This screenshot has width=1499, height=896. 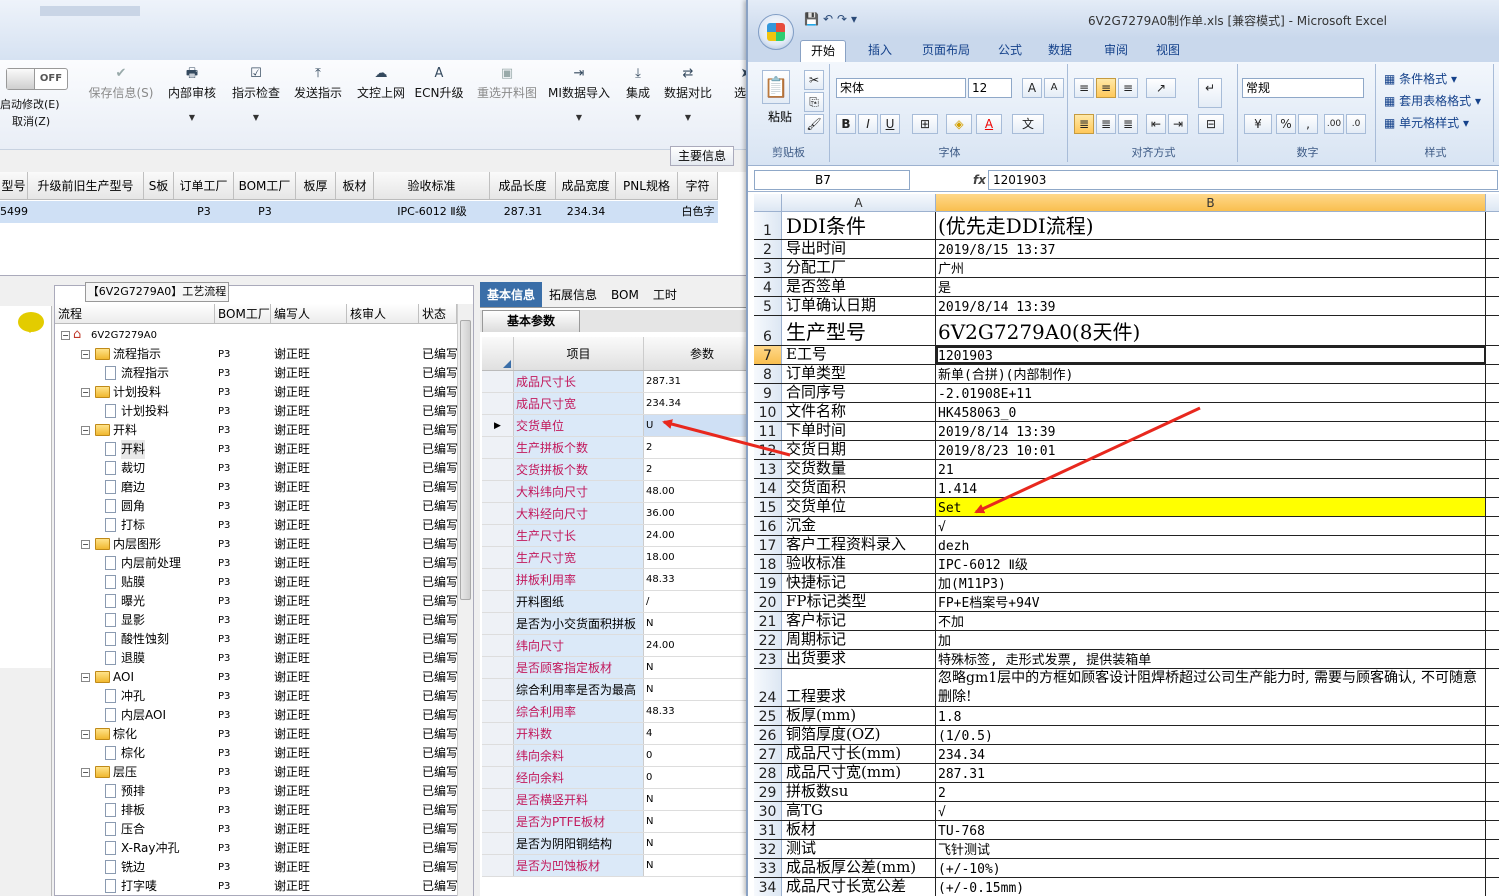 What do you see at coordinates (859, 621) in the screenshot?
I see `cell-a: 客户标记` at bounding box center [859, 621].